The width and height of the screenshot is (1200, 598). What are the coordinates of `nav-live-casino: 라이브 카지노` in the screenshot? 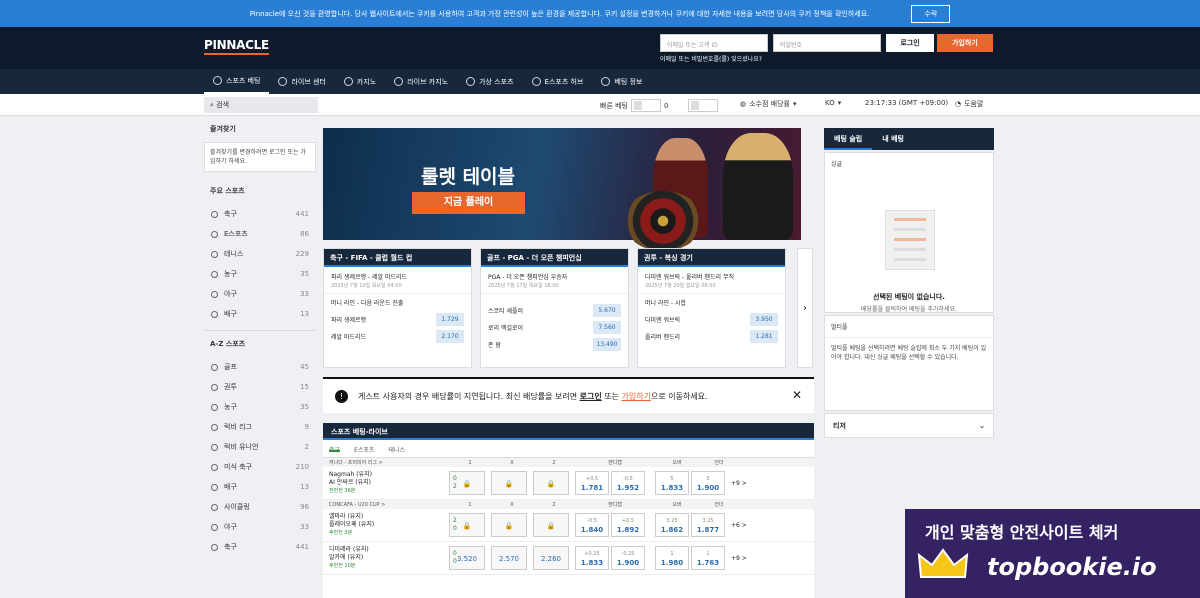 It's located at (421, 81).